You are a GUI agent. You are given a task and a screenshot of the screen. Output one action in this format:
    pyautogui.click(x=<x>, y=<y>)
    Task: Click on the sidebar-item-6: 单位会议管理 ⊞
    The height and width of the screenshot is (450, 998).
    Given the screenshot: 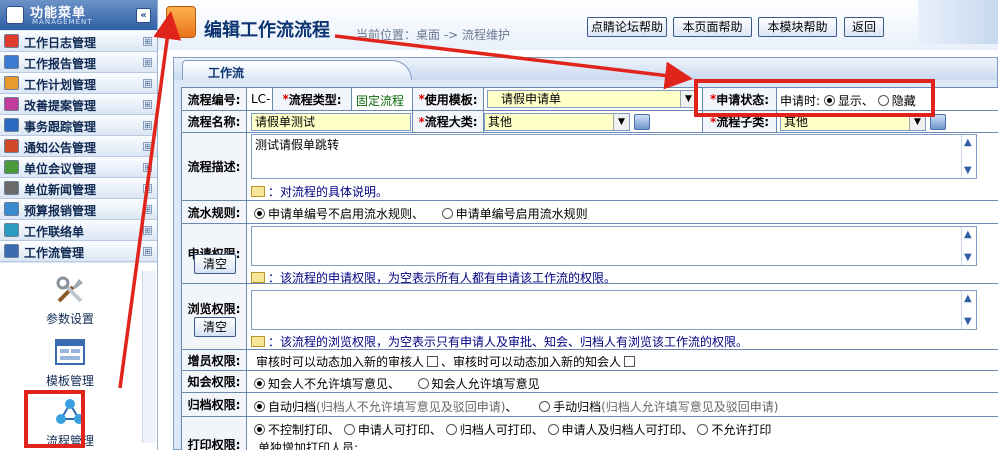 What is the action you would take?
    pyautogui.click(x=78, y=167)
    